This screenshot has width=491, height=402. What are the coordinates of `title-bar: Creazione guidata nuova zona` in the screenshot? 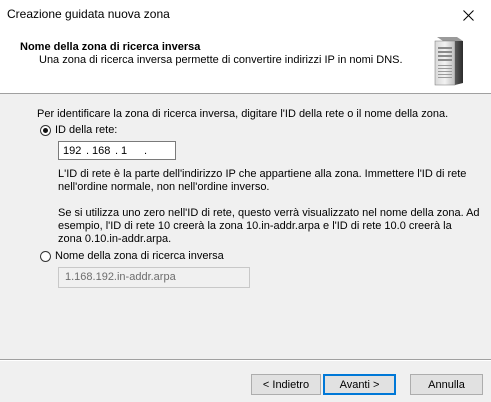 It's located at (245, 15).